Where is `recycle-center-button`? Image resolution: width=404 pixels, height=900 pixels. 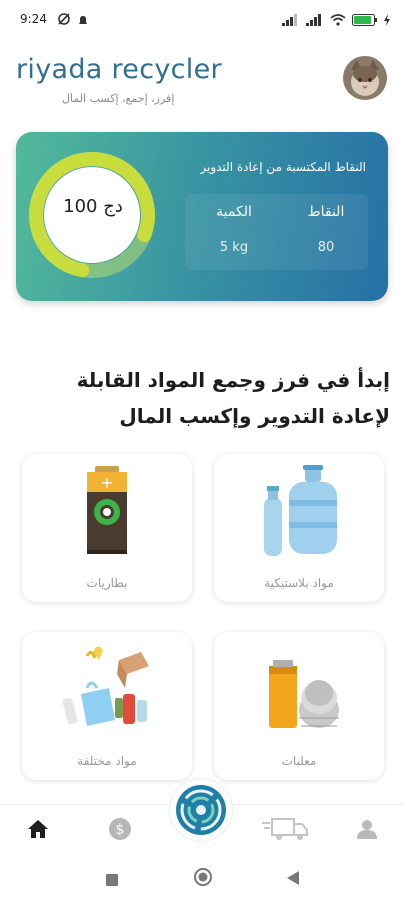 recycle-center-button is located at coordinates (201, 810).